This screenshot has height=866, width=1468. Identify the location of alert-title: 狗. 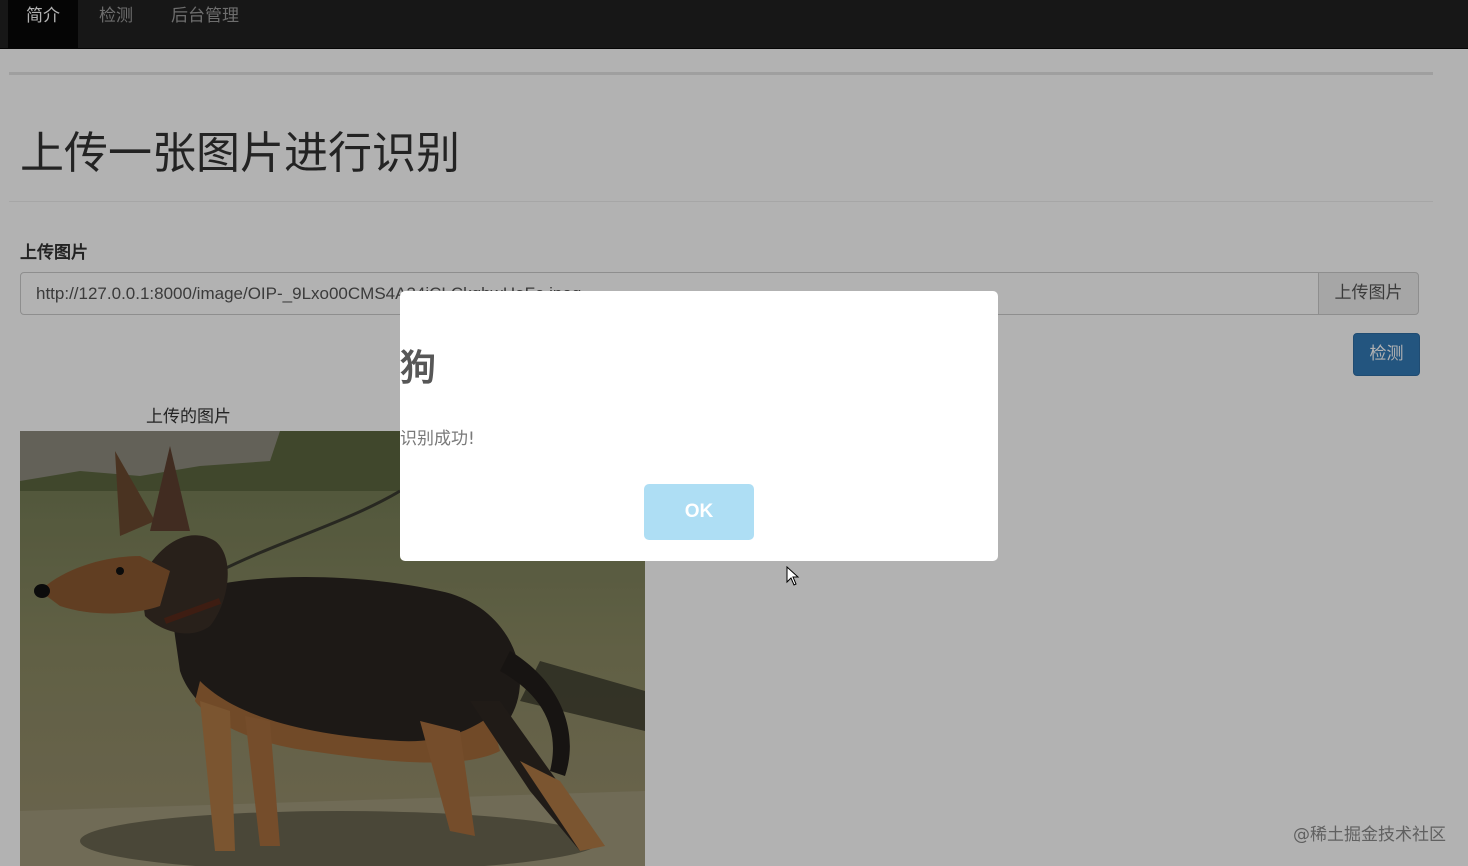
(418, 368).